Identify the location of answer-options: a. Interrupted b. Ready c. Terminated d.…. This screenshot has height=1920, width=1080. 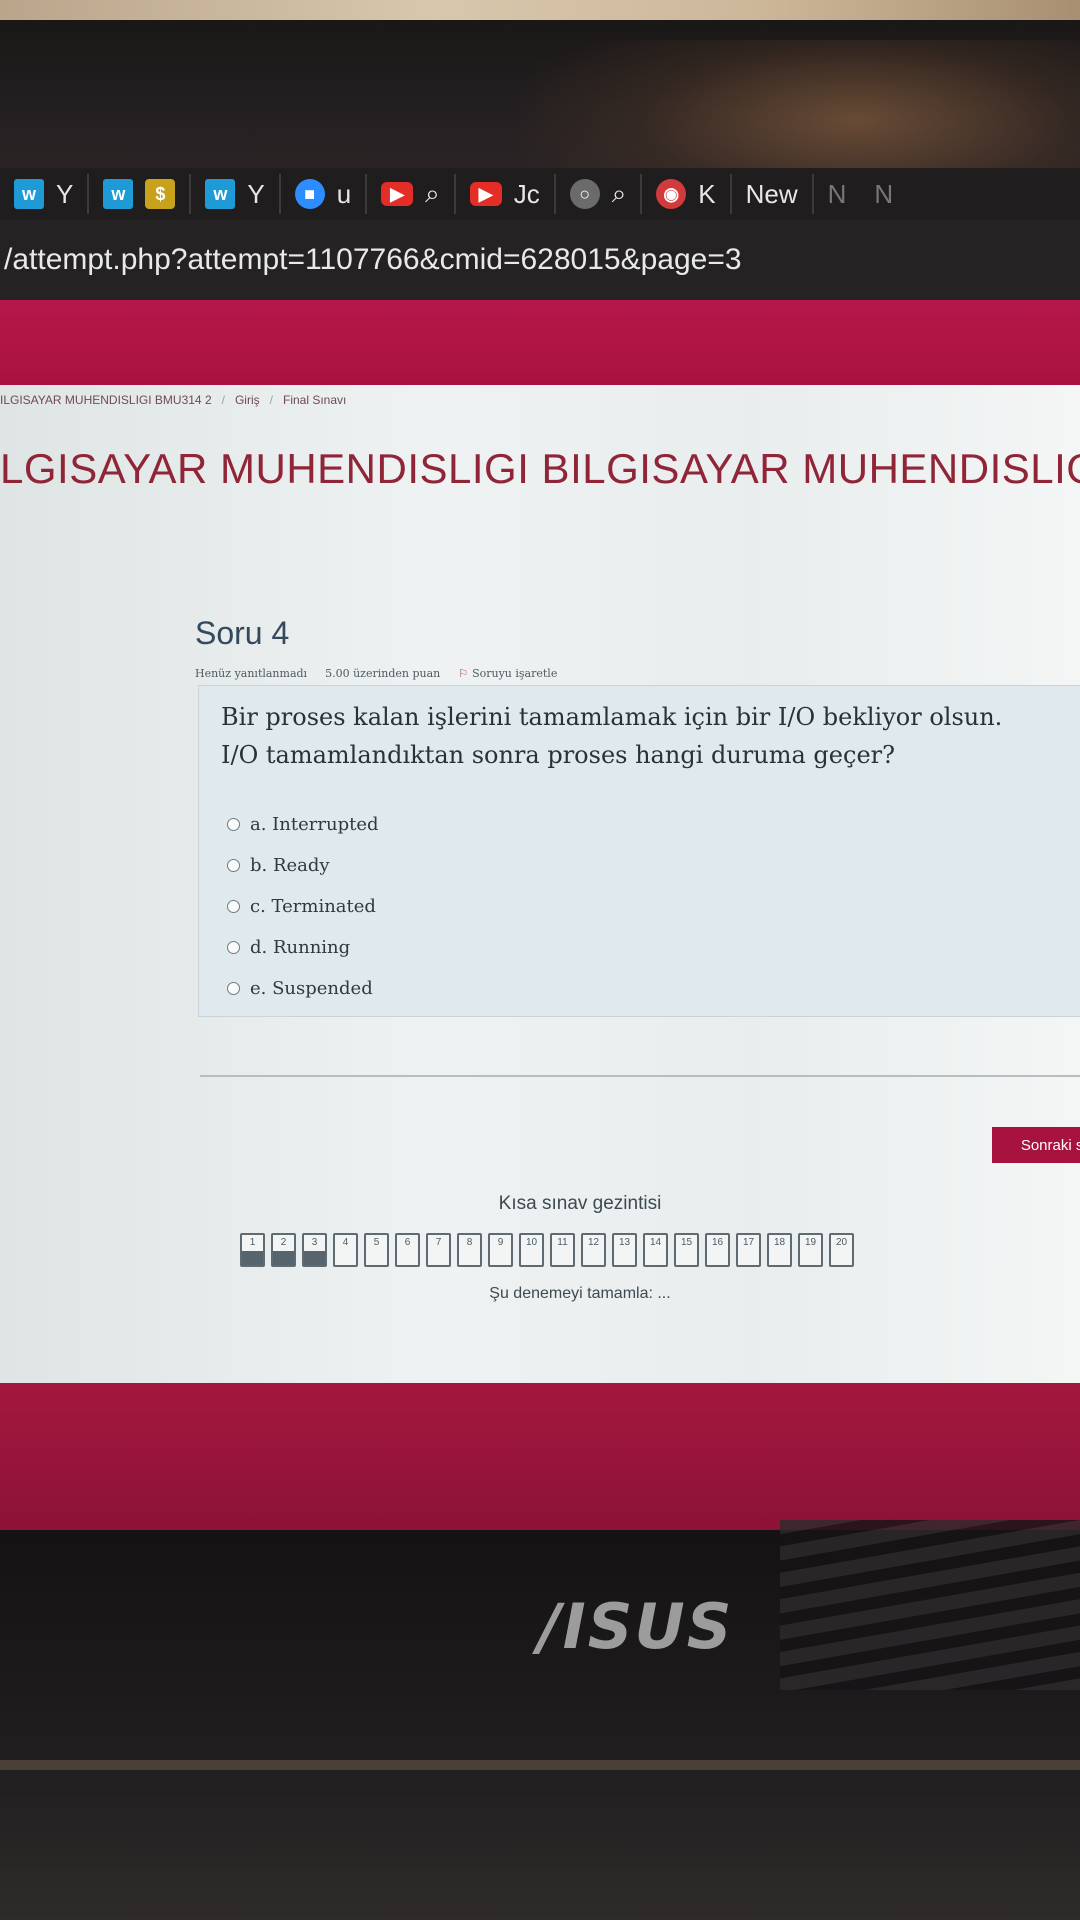
(303, 906).